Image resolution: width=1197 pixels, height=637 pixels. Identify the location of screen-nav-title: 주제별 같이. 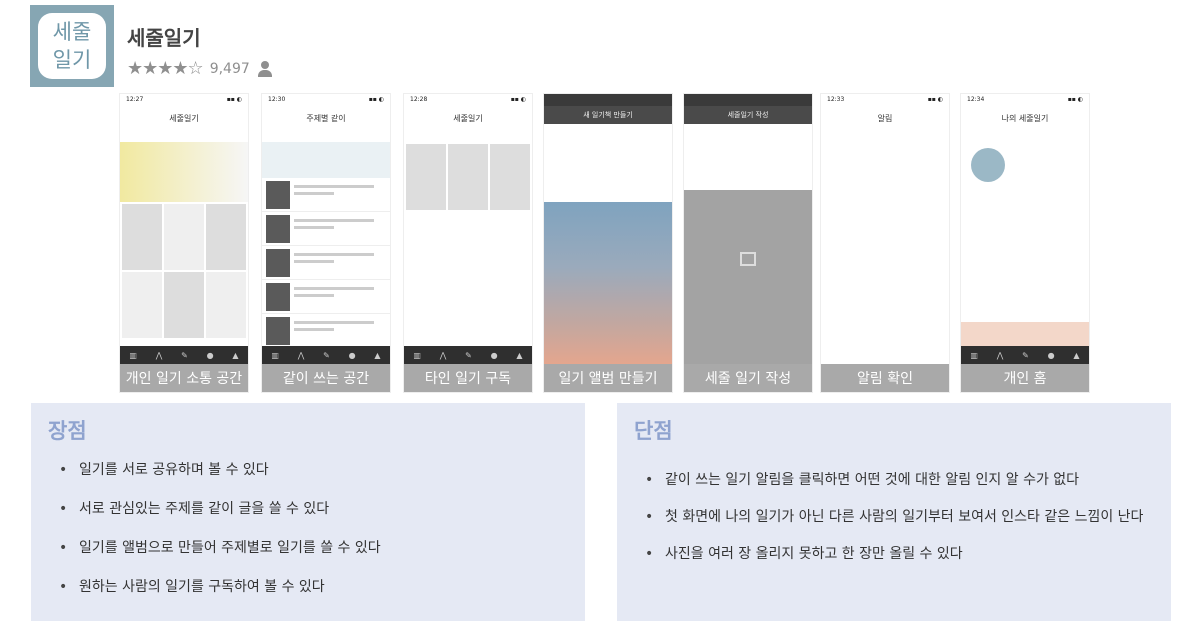
(326, 118).